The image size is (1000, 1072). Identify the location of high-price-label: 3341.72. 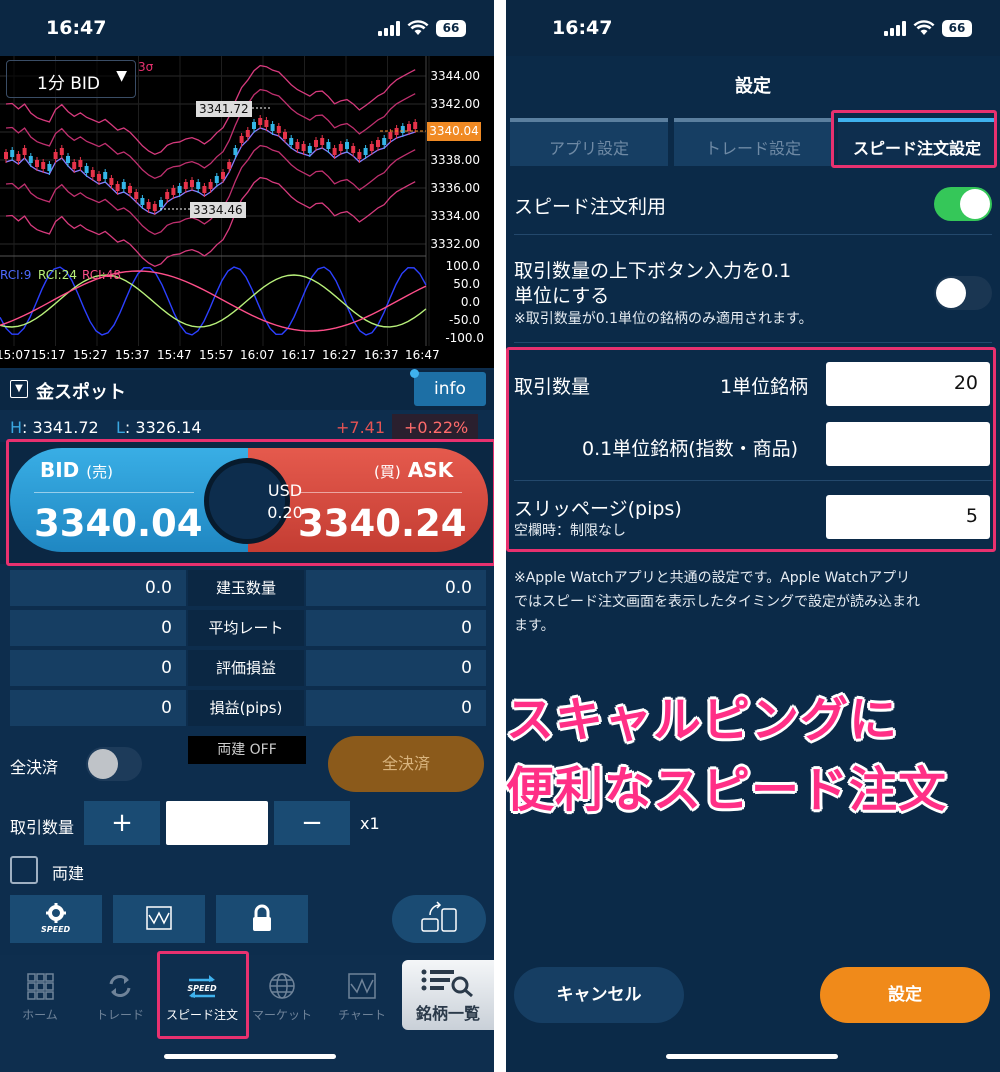
(224, 109).